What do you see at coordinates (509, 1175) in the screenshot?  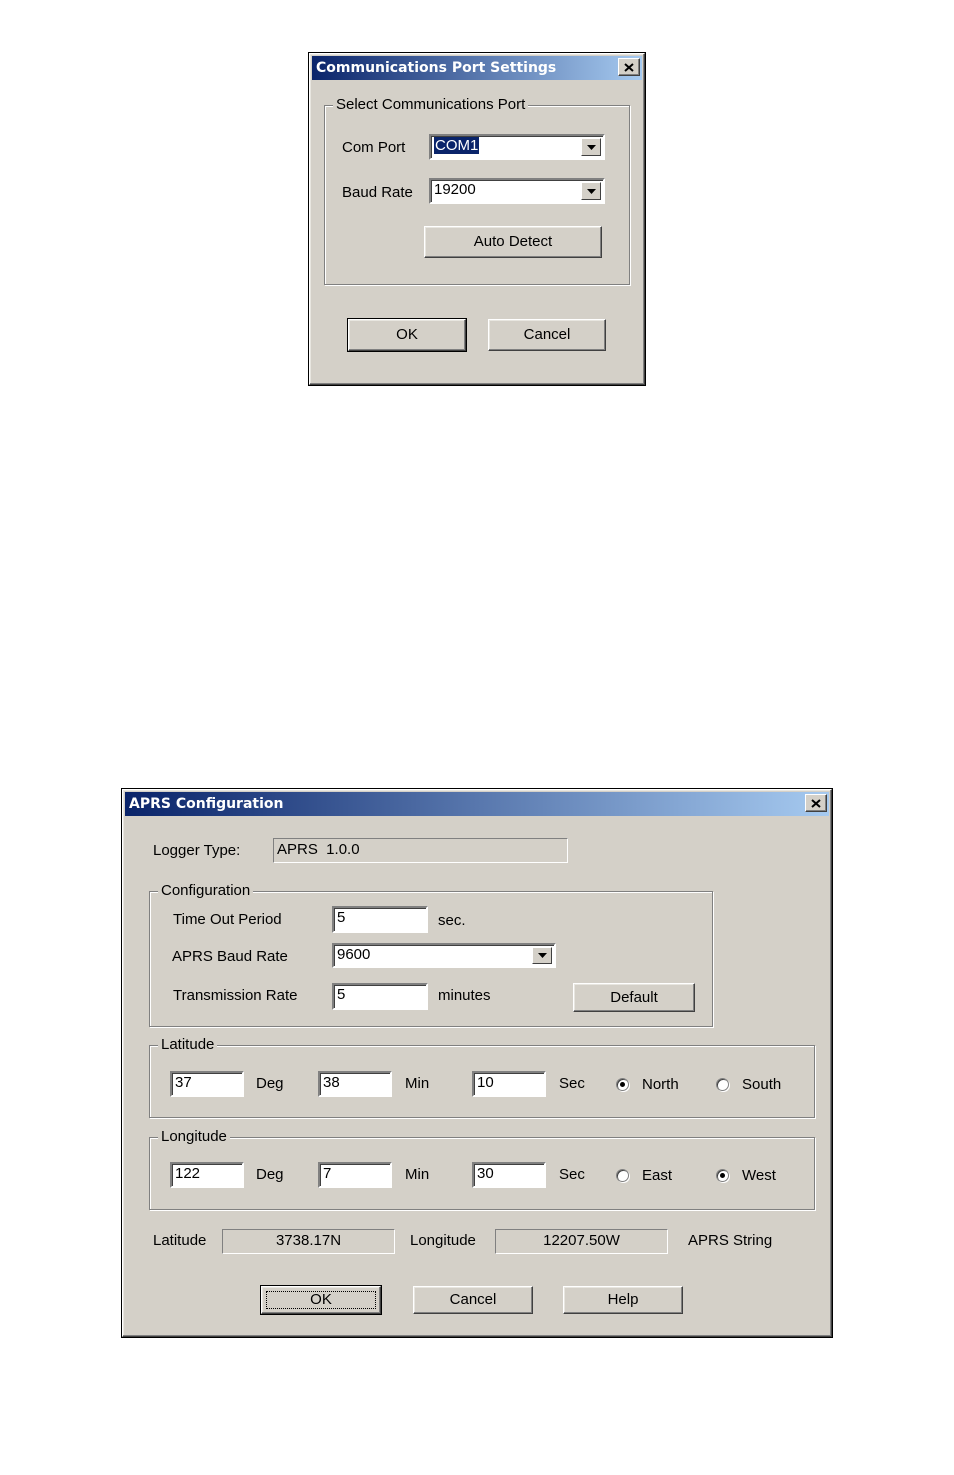 I see `longitude-sec-input: 30` at bounding box center [509, 1175].